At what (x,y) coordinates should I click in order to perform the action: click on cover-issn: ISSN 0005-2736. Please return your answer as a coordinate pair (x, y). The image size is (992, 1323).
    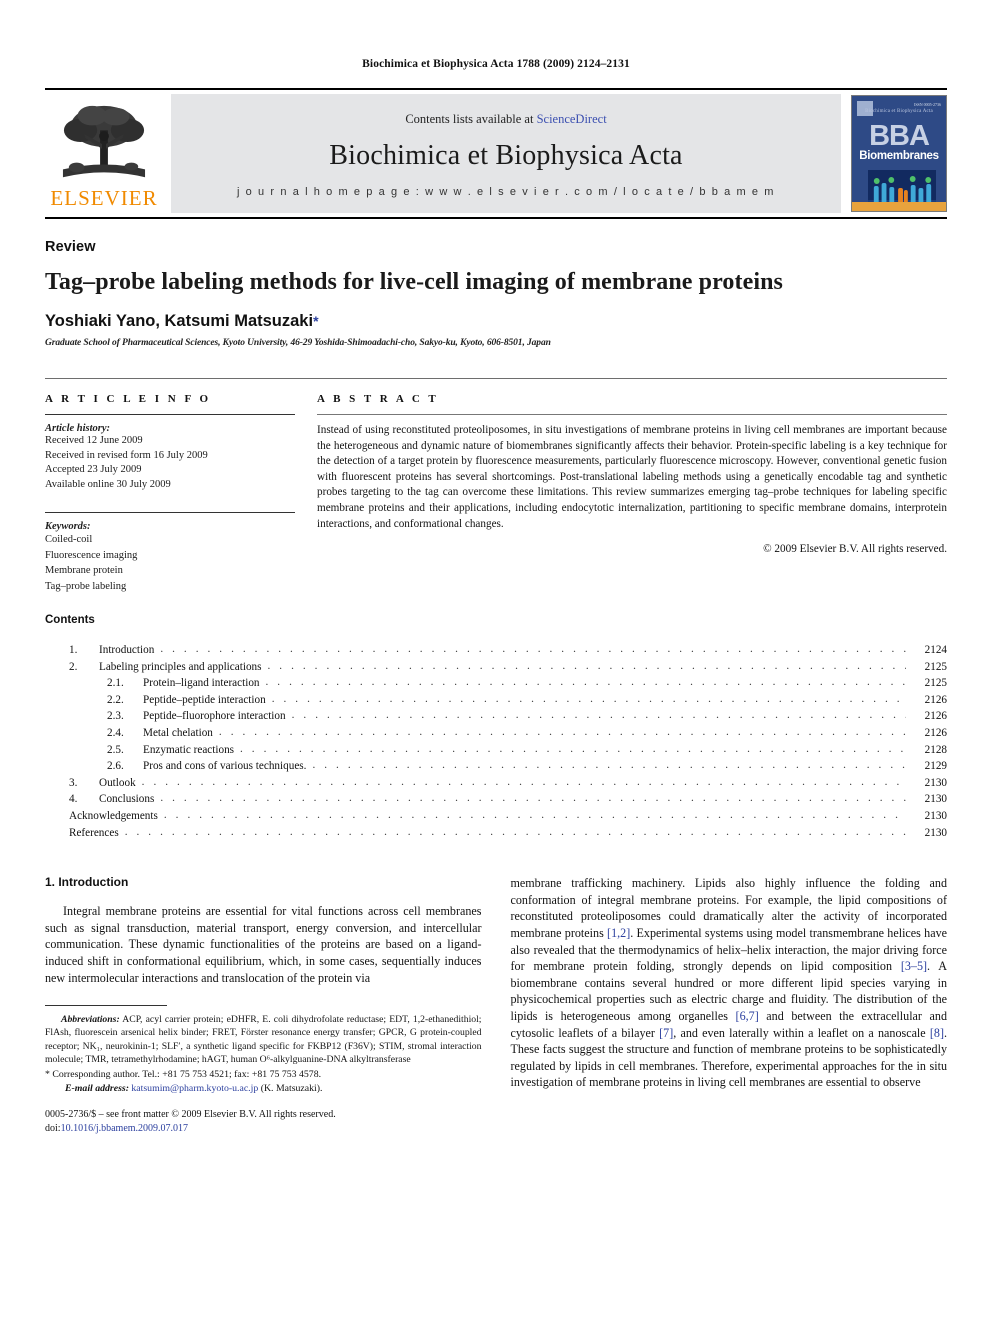
    Looking at the image, I should click on (927, 104).